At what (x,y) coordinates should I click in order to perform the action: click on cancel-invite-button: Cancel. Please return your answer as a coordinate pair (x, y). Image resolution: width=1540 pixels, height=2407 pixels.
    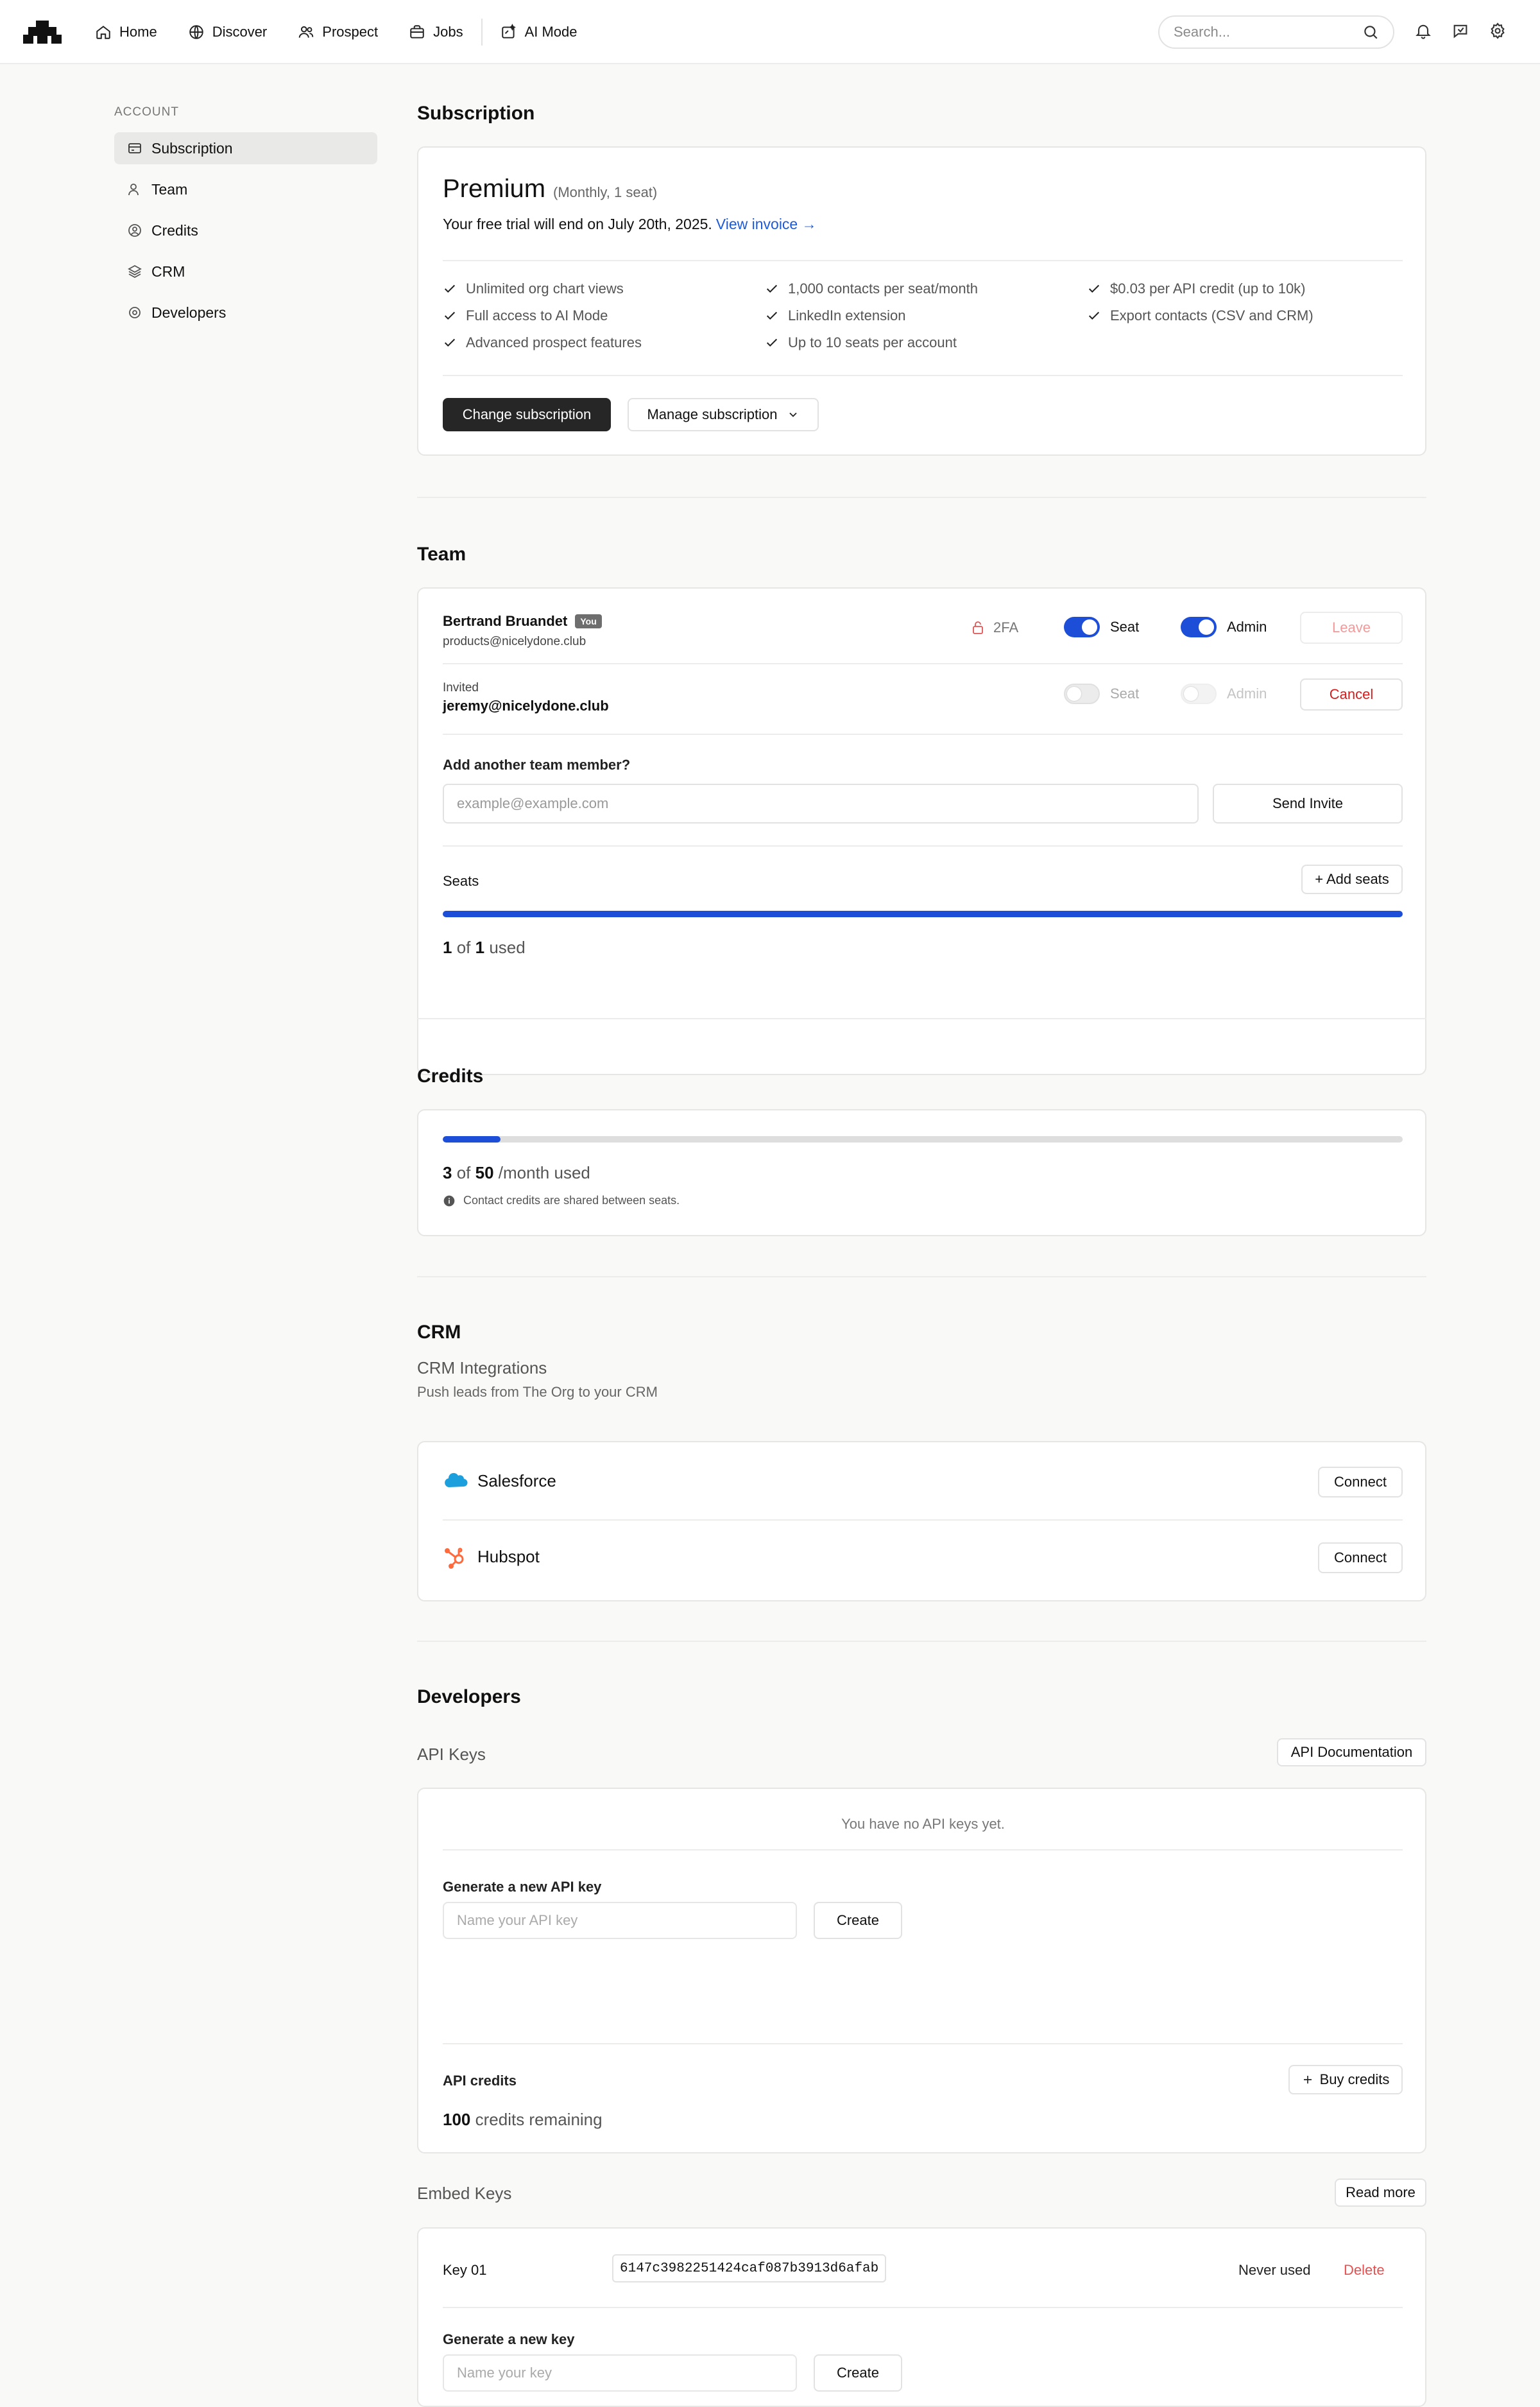
    Looking at the image, I should click on (1352, 694).